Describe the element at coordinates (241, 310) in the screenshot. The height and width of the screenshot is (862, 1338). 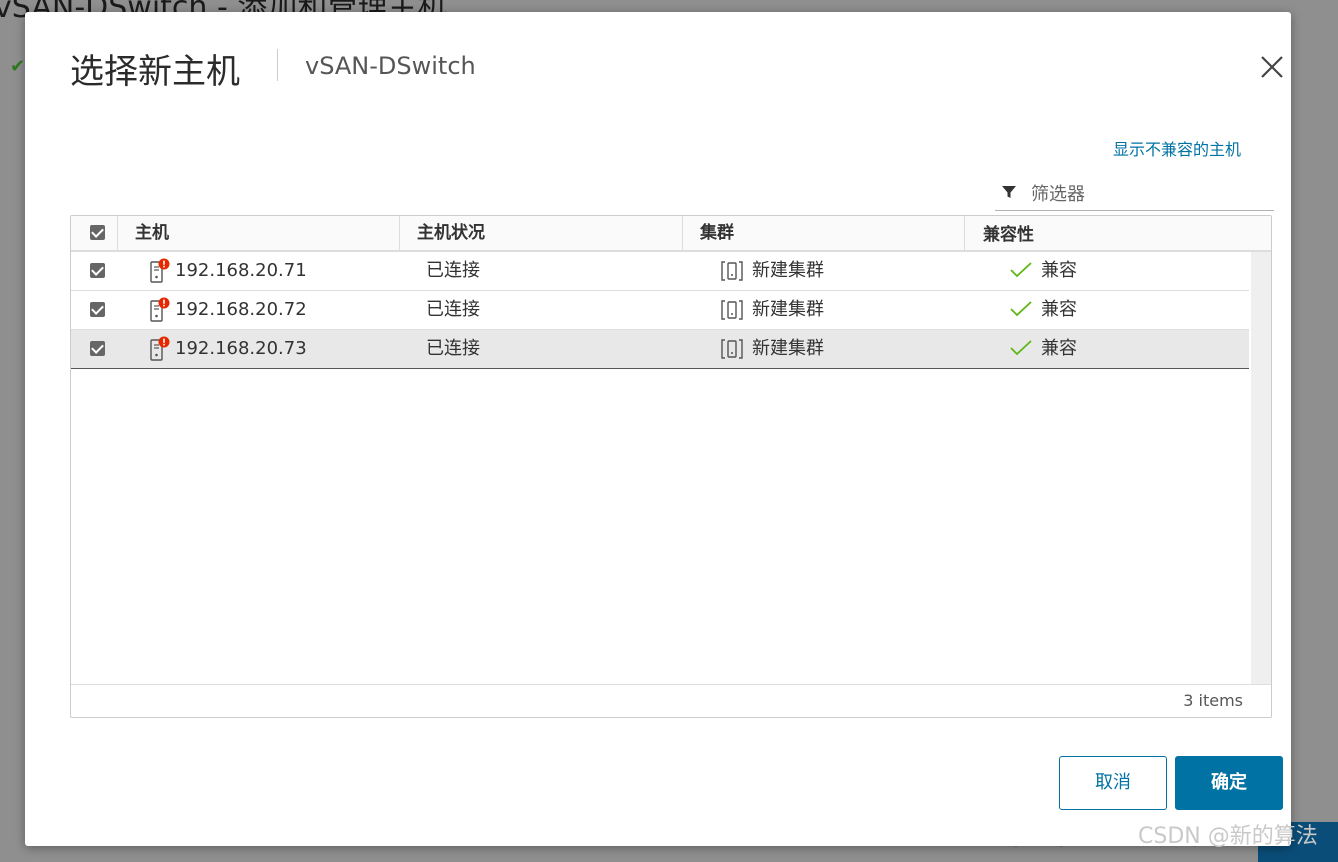
I see `host-name: 192.168.20.72` at that location.